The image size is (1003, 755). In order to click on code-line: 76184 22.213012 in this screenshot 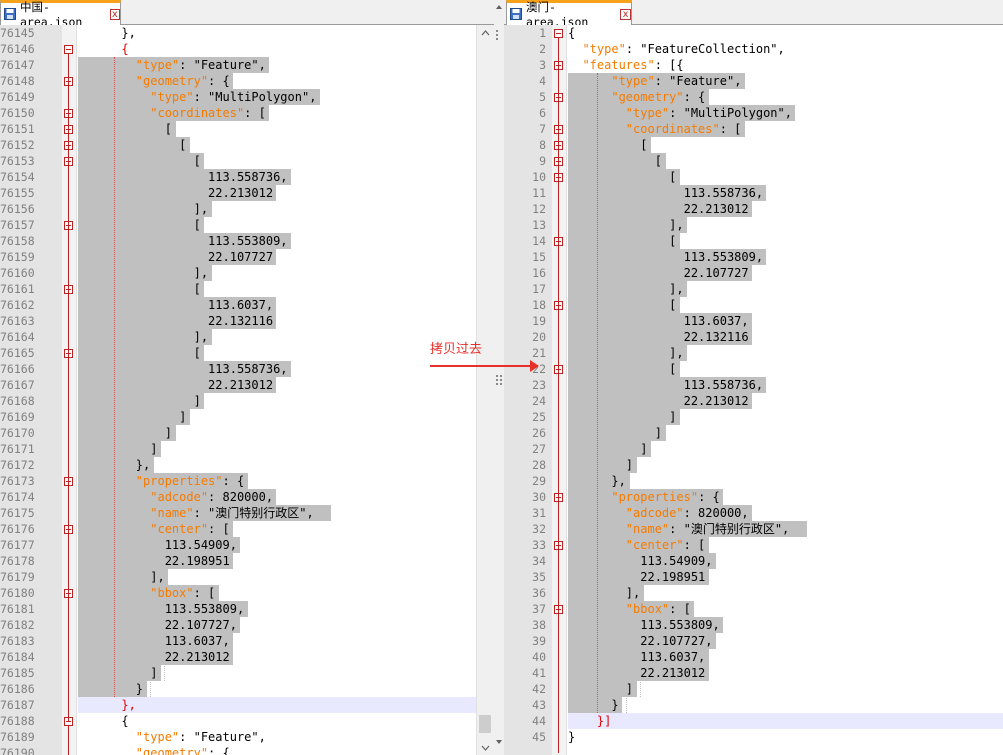, I will do `click(247, 657)`.